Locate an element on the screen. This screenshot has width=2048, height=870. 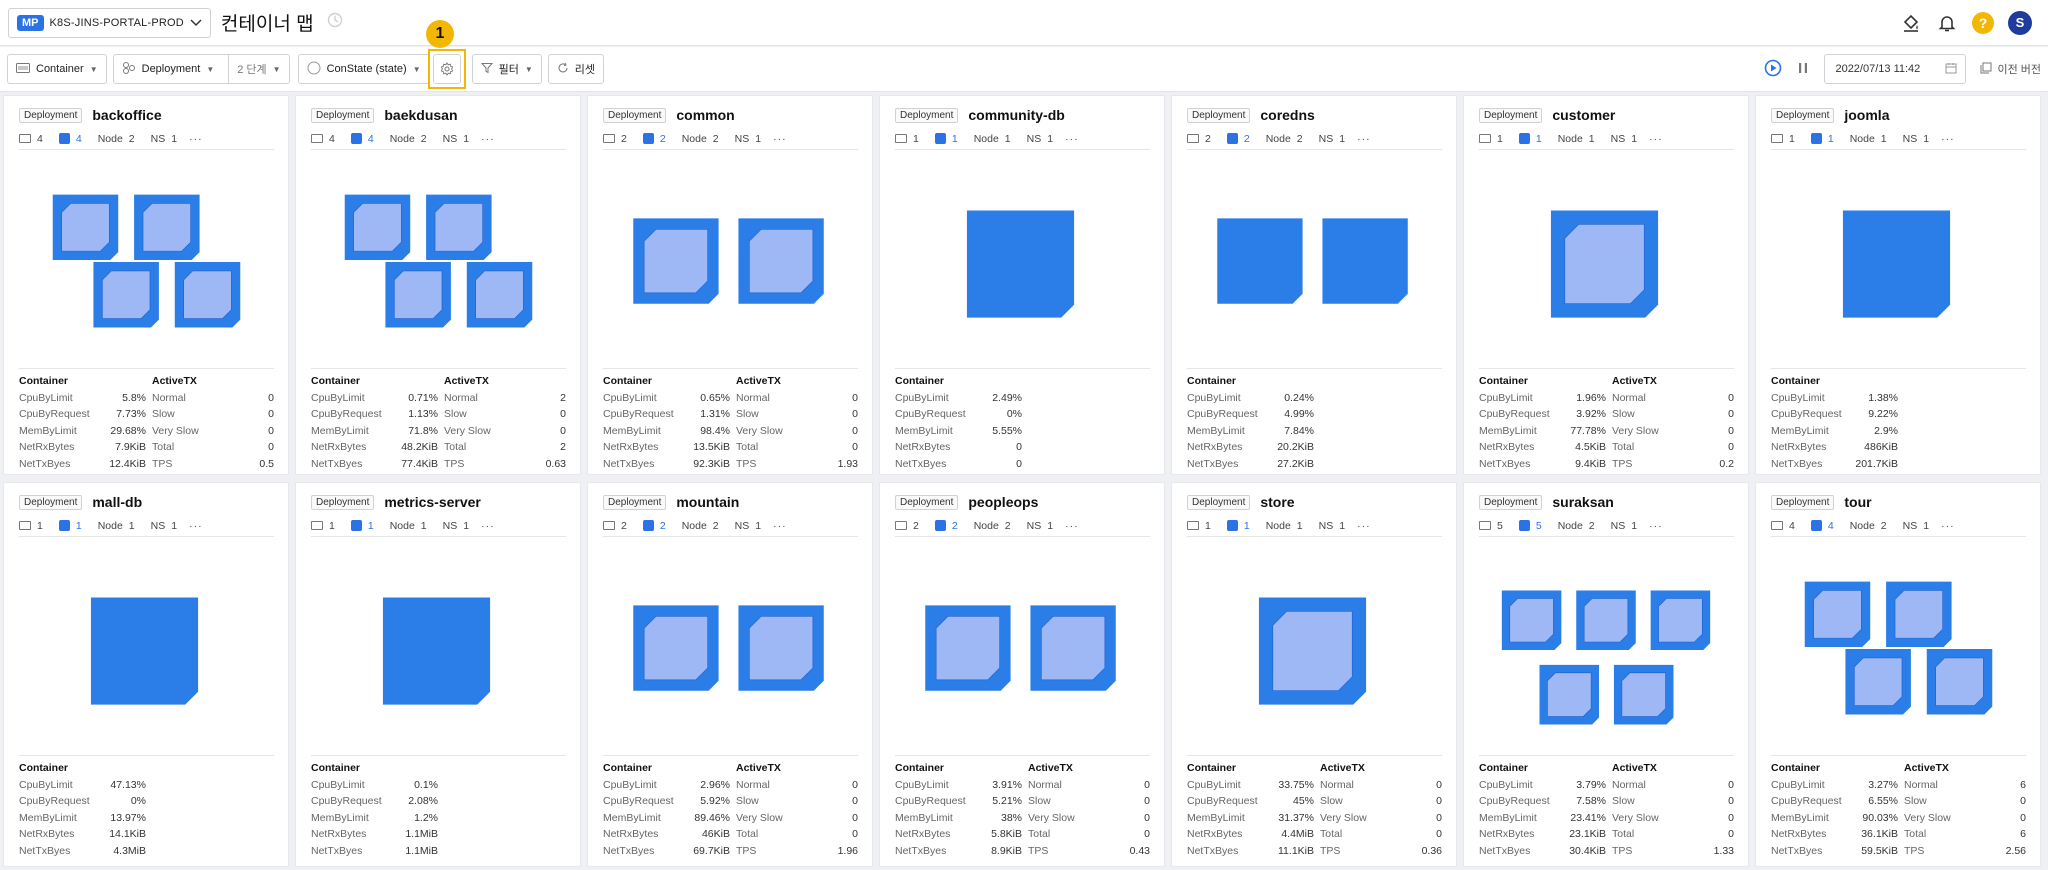
tx-label: Normal is located at coordinates (169, 398).